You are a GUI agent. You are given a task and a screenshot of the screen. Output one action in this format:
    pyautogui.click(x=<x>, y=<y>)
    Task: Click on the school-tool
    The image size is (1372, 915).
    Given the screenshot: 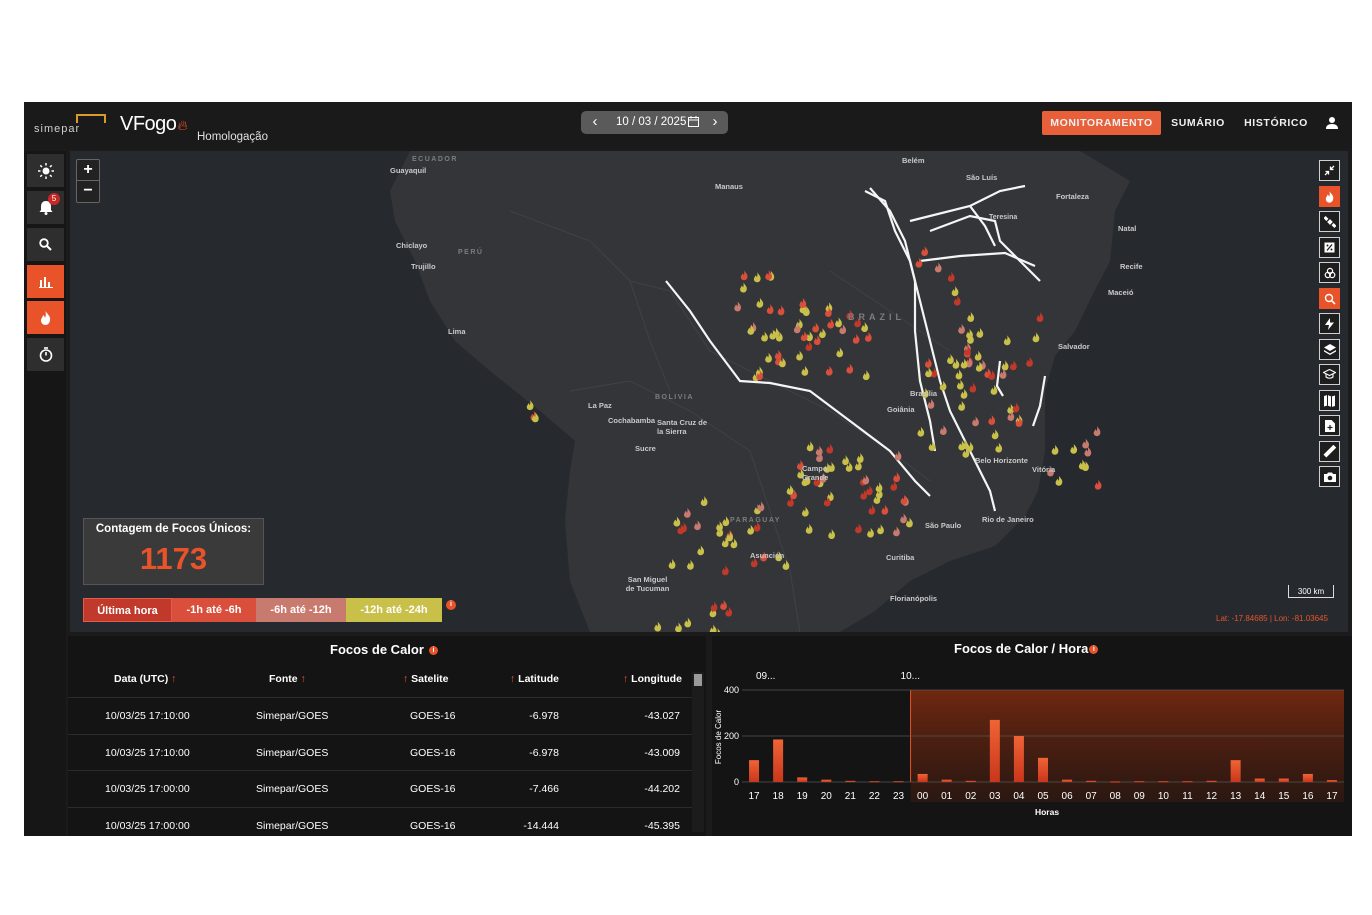 What is the action you would take?
    pyautogui.click(x=1329, y=374)
    